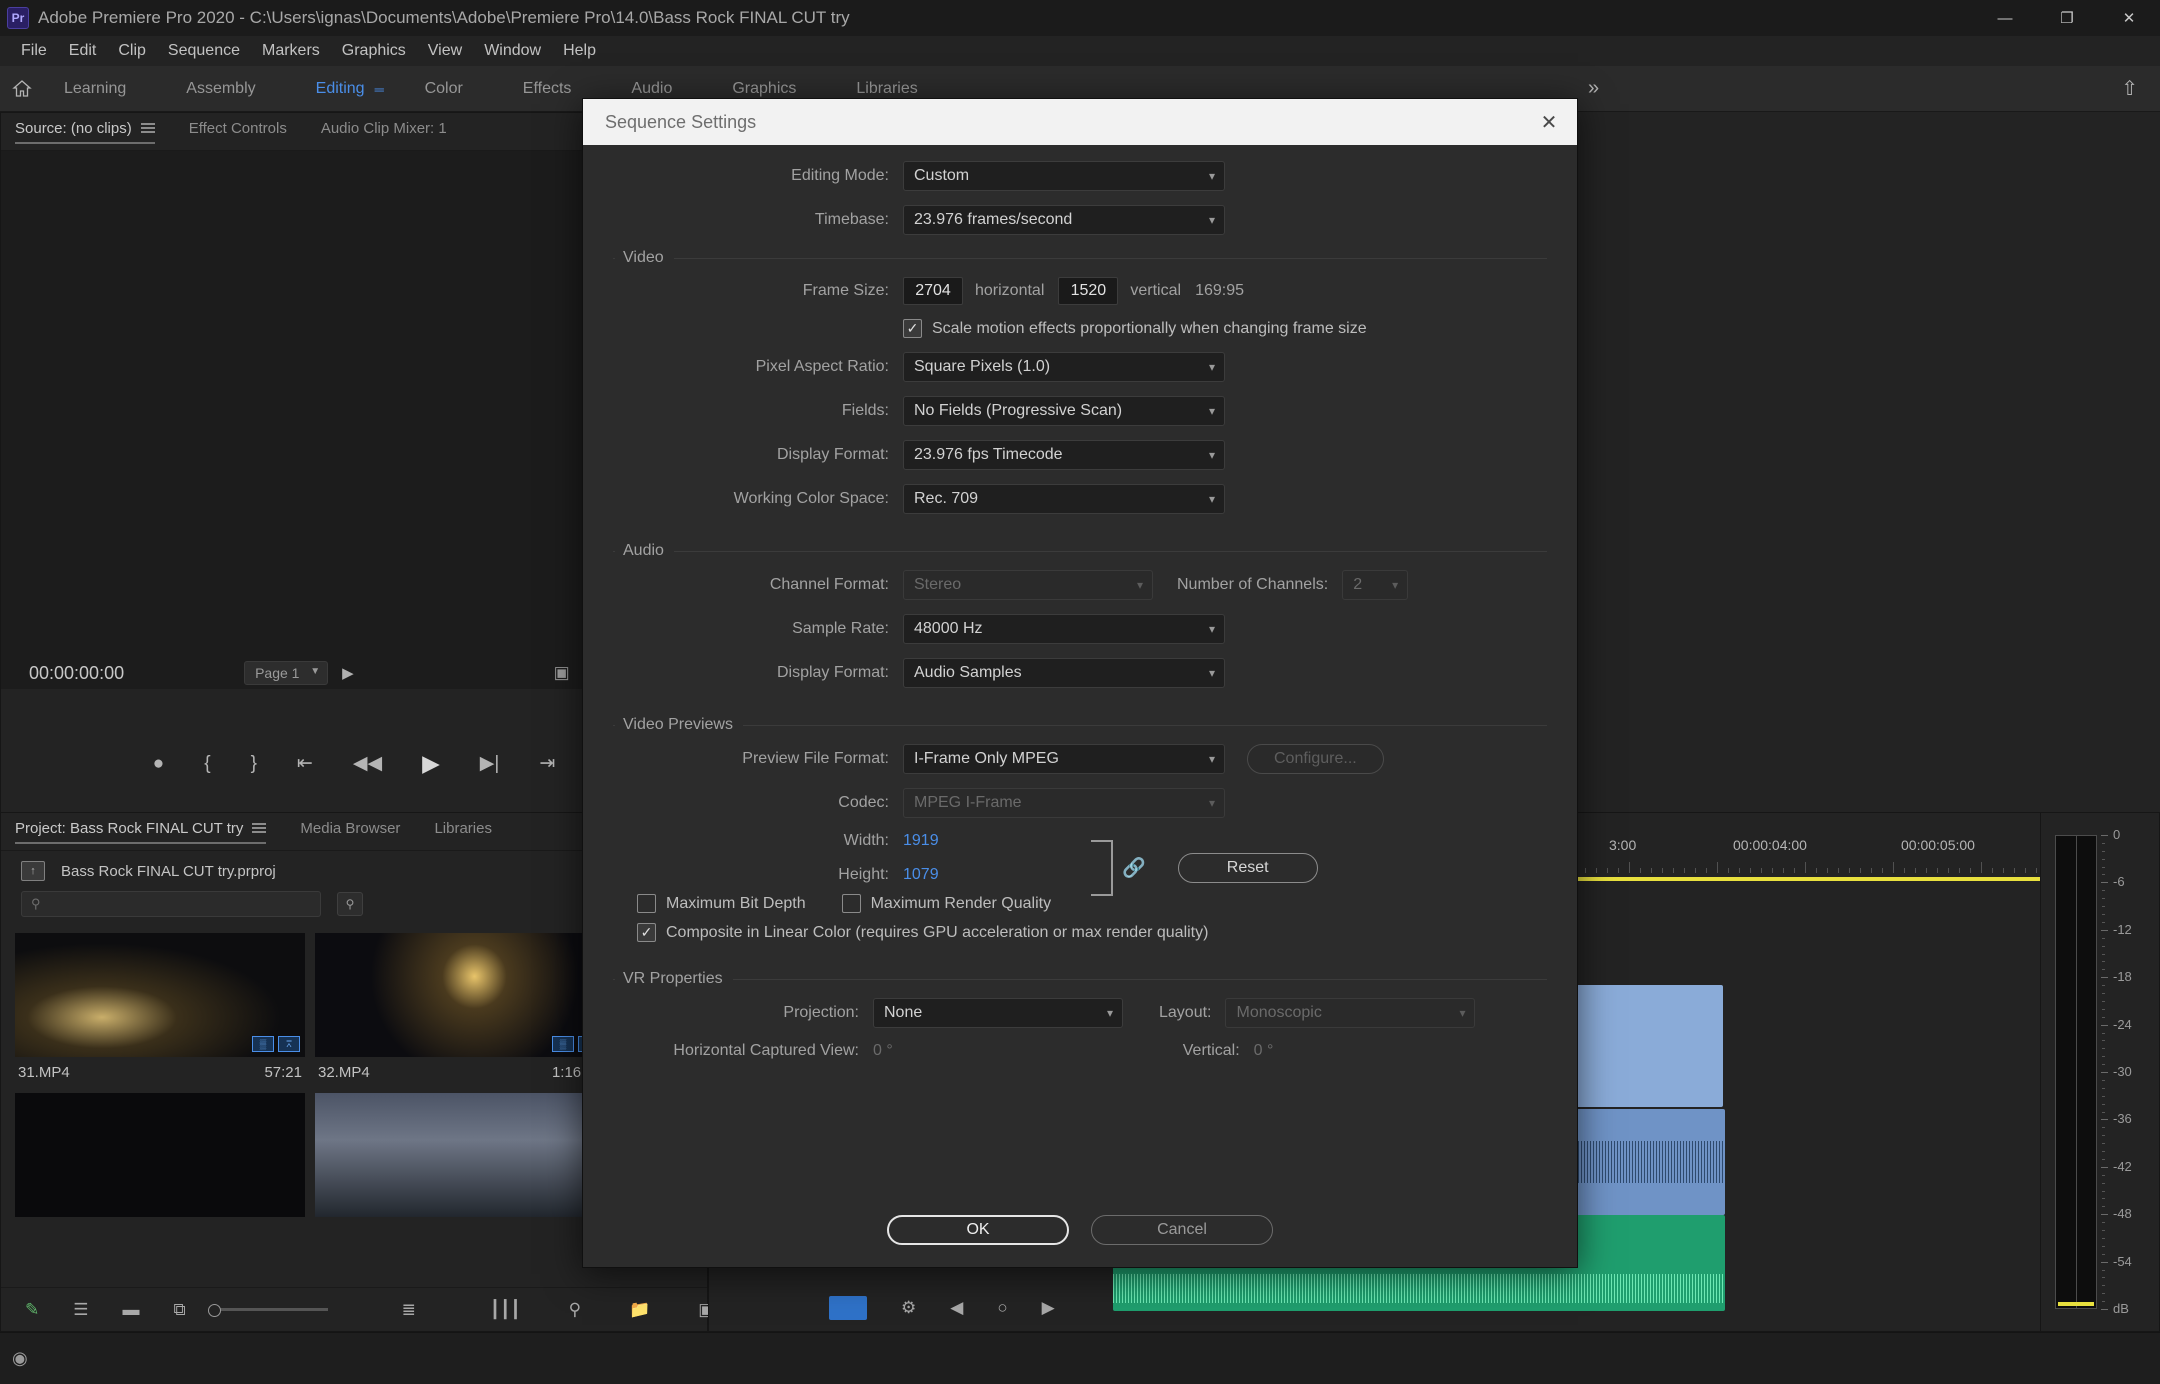  Describe the element at coordinates (385, 1309) in the screenshot. I see `project-toolbar: ✎ ☰ ▬ ⧉ ≣ ┃┃┃ ⚲ 📁 ▣ 🗑` at that location.